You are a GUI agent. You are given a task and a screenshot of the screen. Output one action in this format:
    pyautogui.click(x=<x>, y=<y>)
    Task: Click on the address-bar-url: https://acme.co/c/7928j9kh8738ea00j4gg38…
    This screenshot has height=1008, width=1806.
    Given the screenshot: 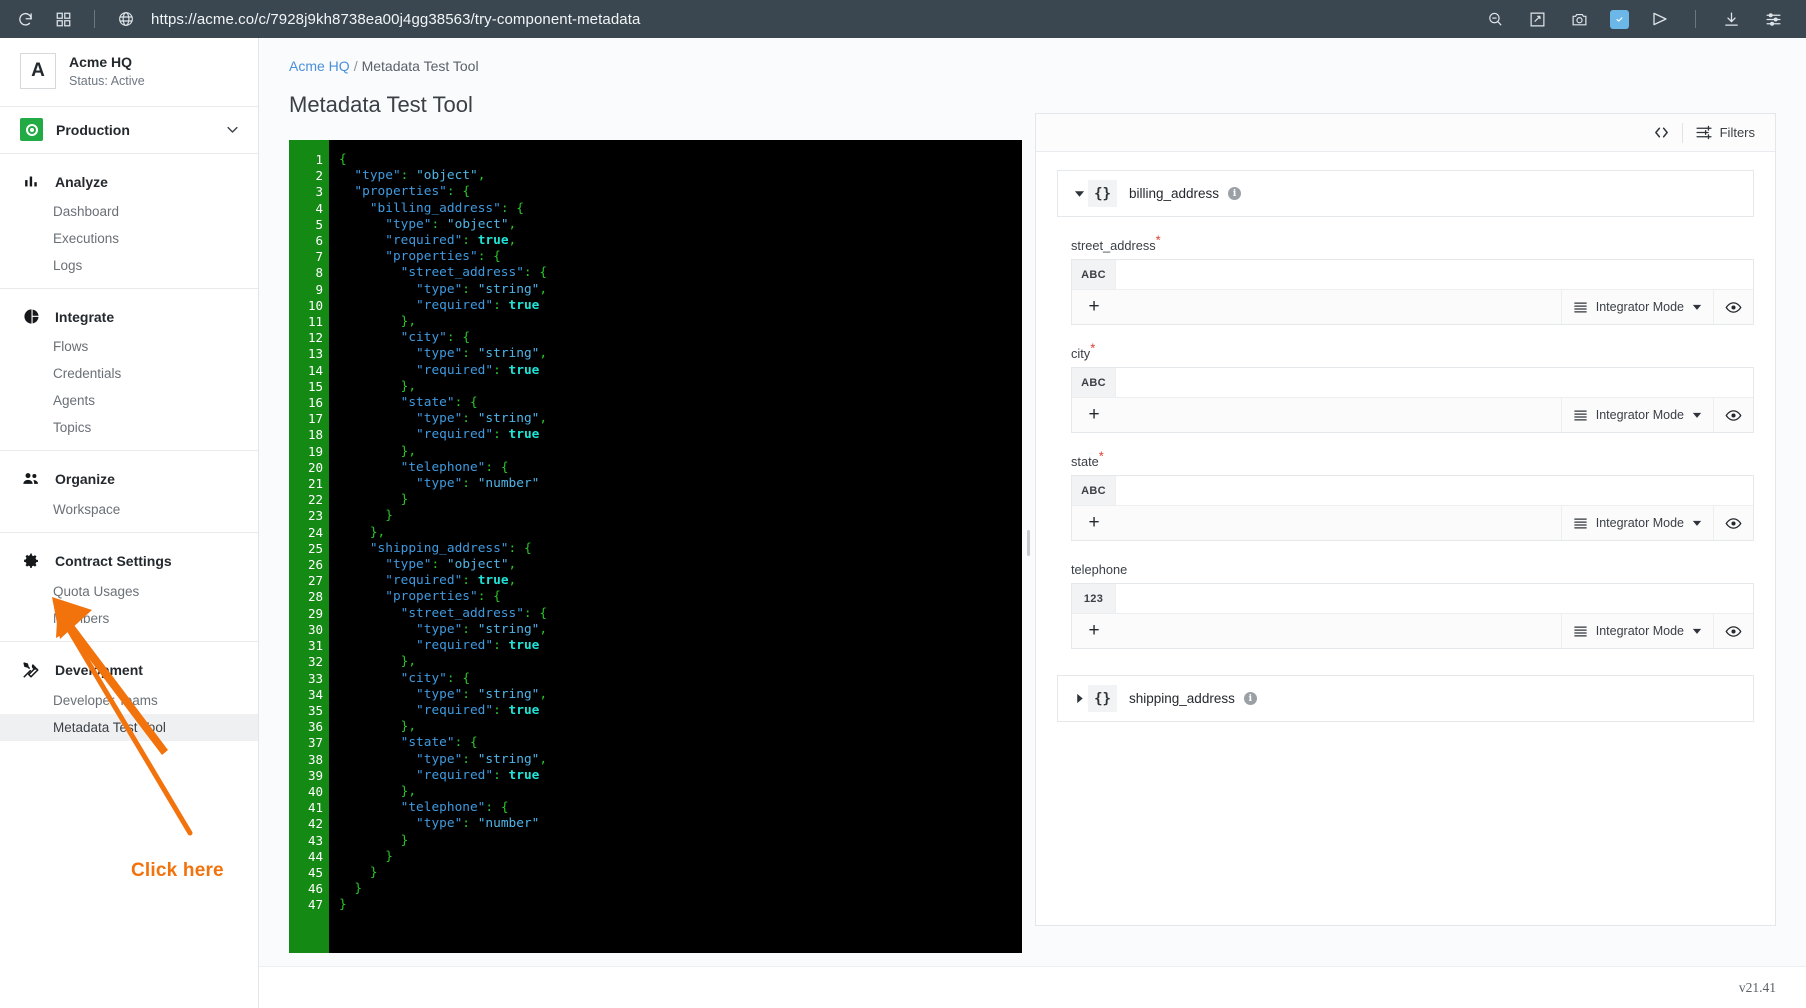 What is the action you would take?
    pyautogui.click(x=395, y=19)
    